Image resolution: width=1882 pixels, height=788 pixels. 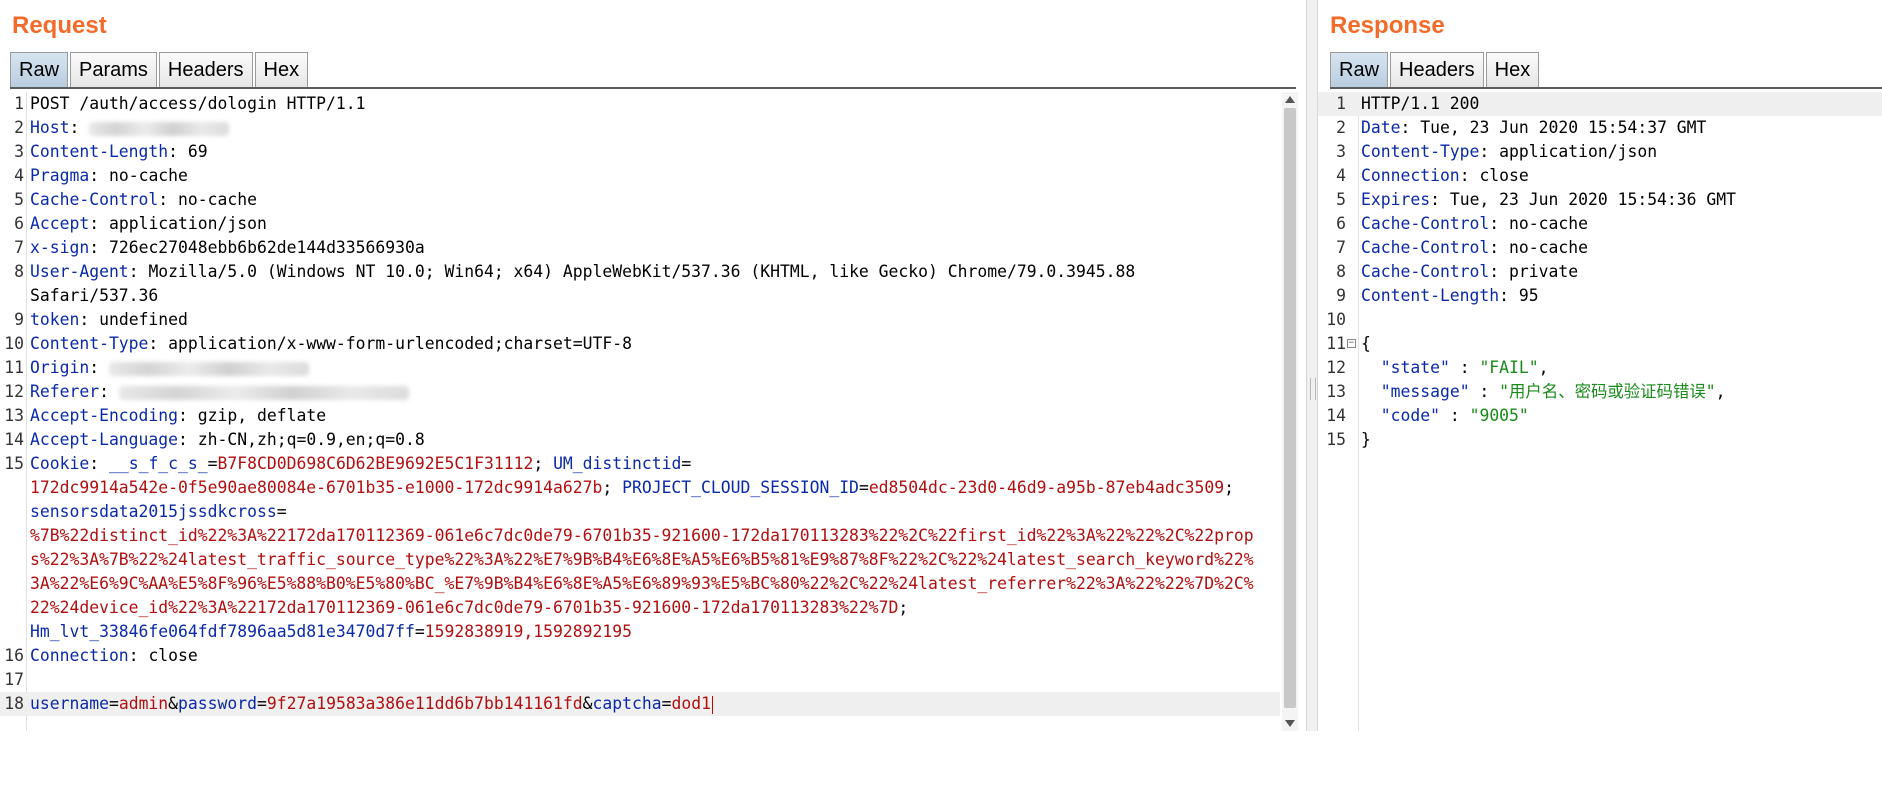 What do you see at coordinates (1499, 415) in the screenshot?
I see `json-value: "9005"` at bounding box center [1499, 415].